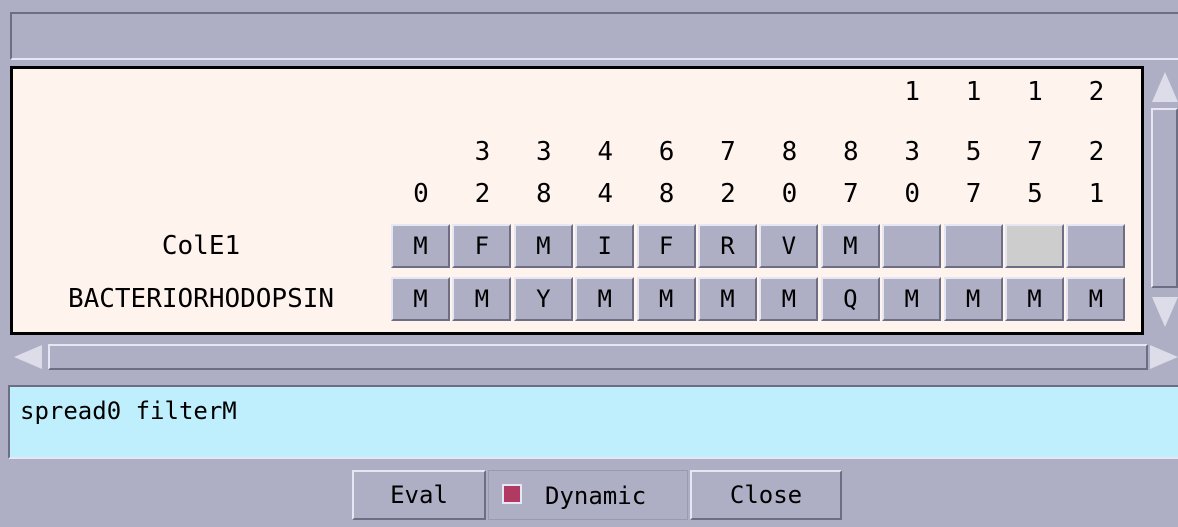  Describe the element at coordinates (766, 495) in the screenshot. I see `close-button: Close` at that location.